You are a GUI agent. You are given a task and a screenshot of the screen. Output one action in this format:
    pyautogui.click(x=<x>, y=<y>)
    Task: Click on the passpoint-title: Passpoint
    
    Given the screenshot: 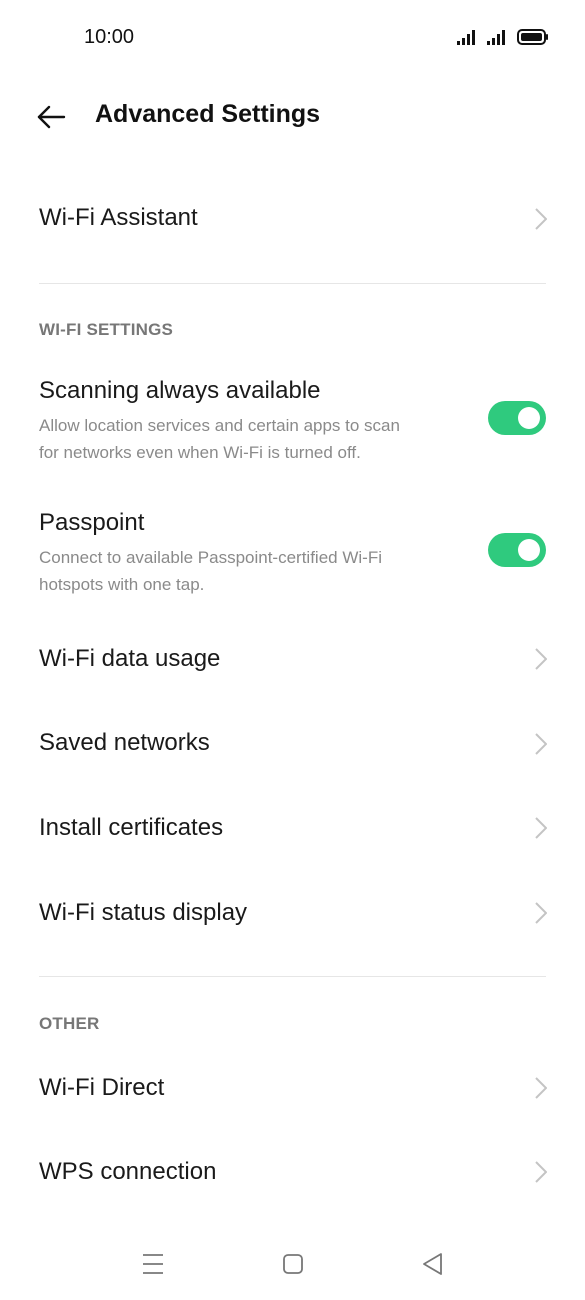 What is the action you would take?
    pyautogui.click(x=92, y=522)
    